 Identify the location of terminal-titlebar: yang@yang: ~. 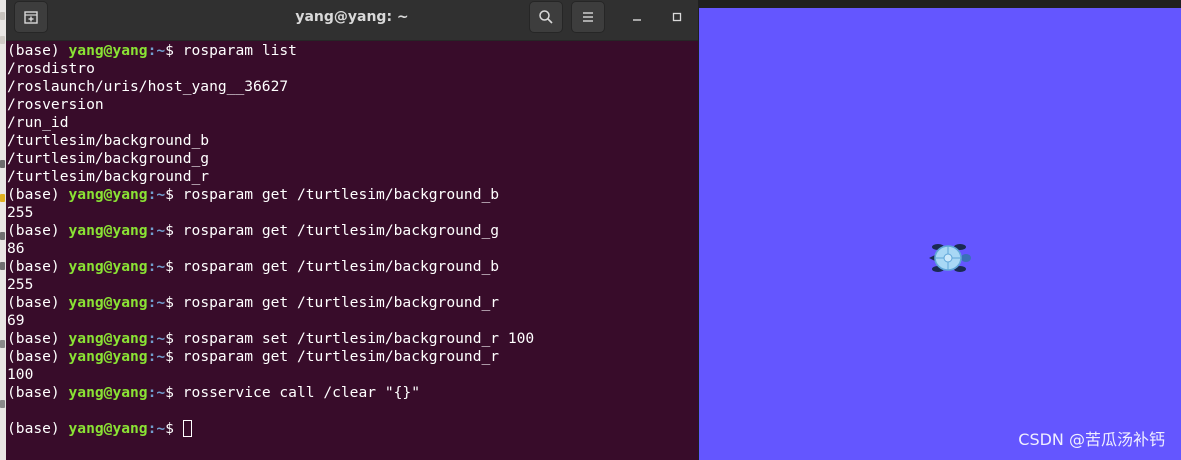
(352, 20).